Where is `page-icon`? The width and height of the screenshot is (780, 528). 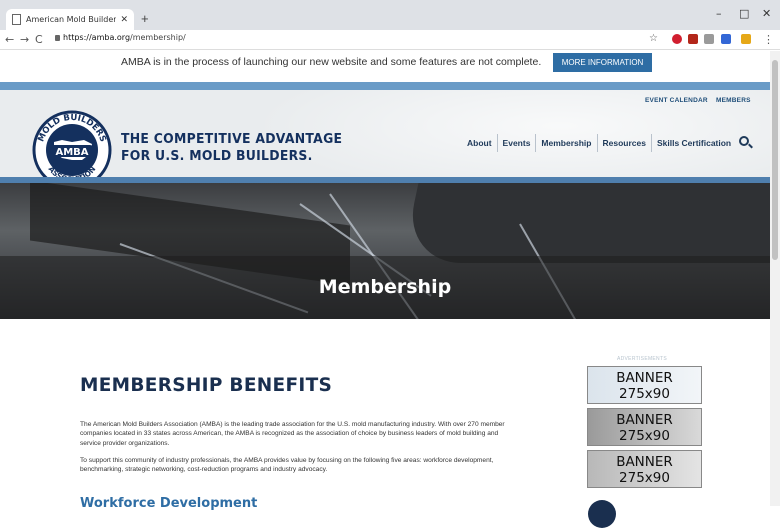 page-icon is located at coordinates (16, 19).